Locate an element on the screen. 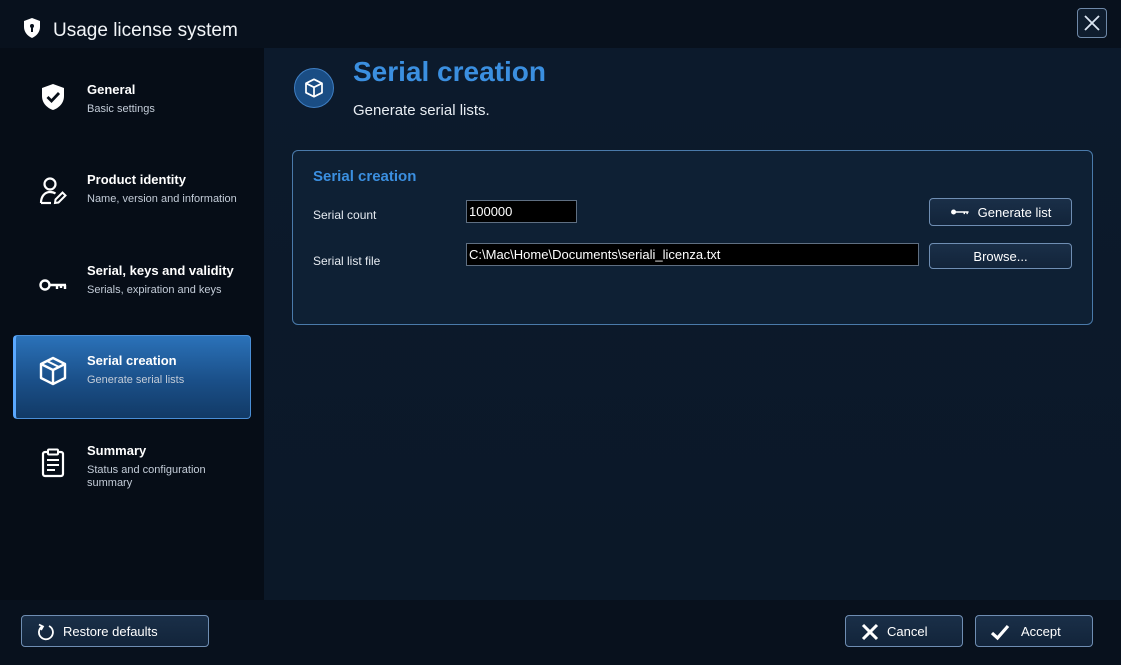  cancel-label: Cancel is located at coordinates (907, 631).